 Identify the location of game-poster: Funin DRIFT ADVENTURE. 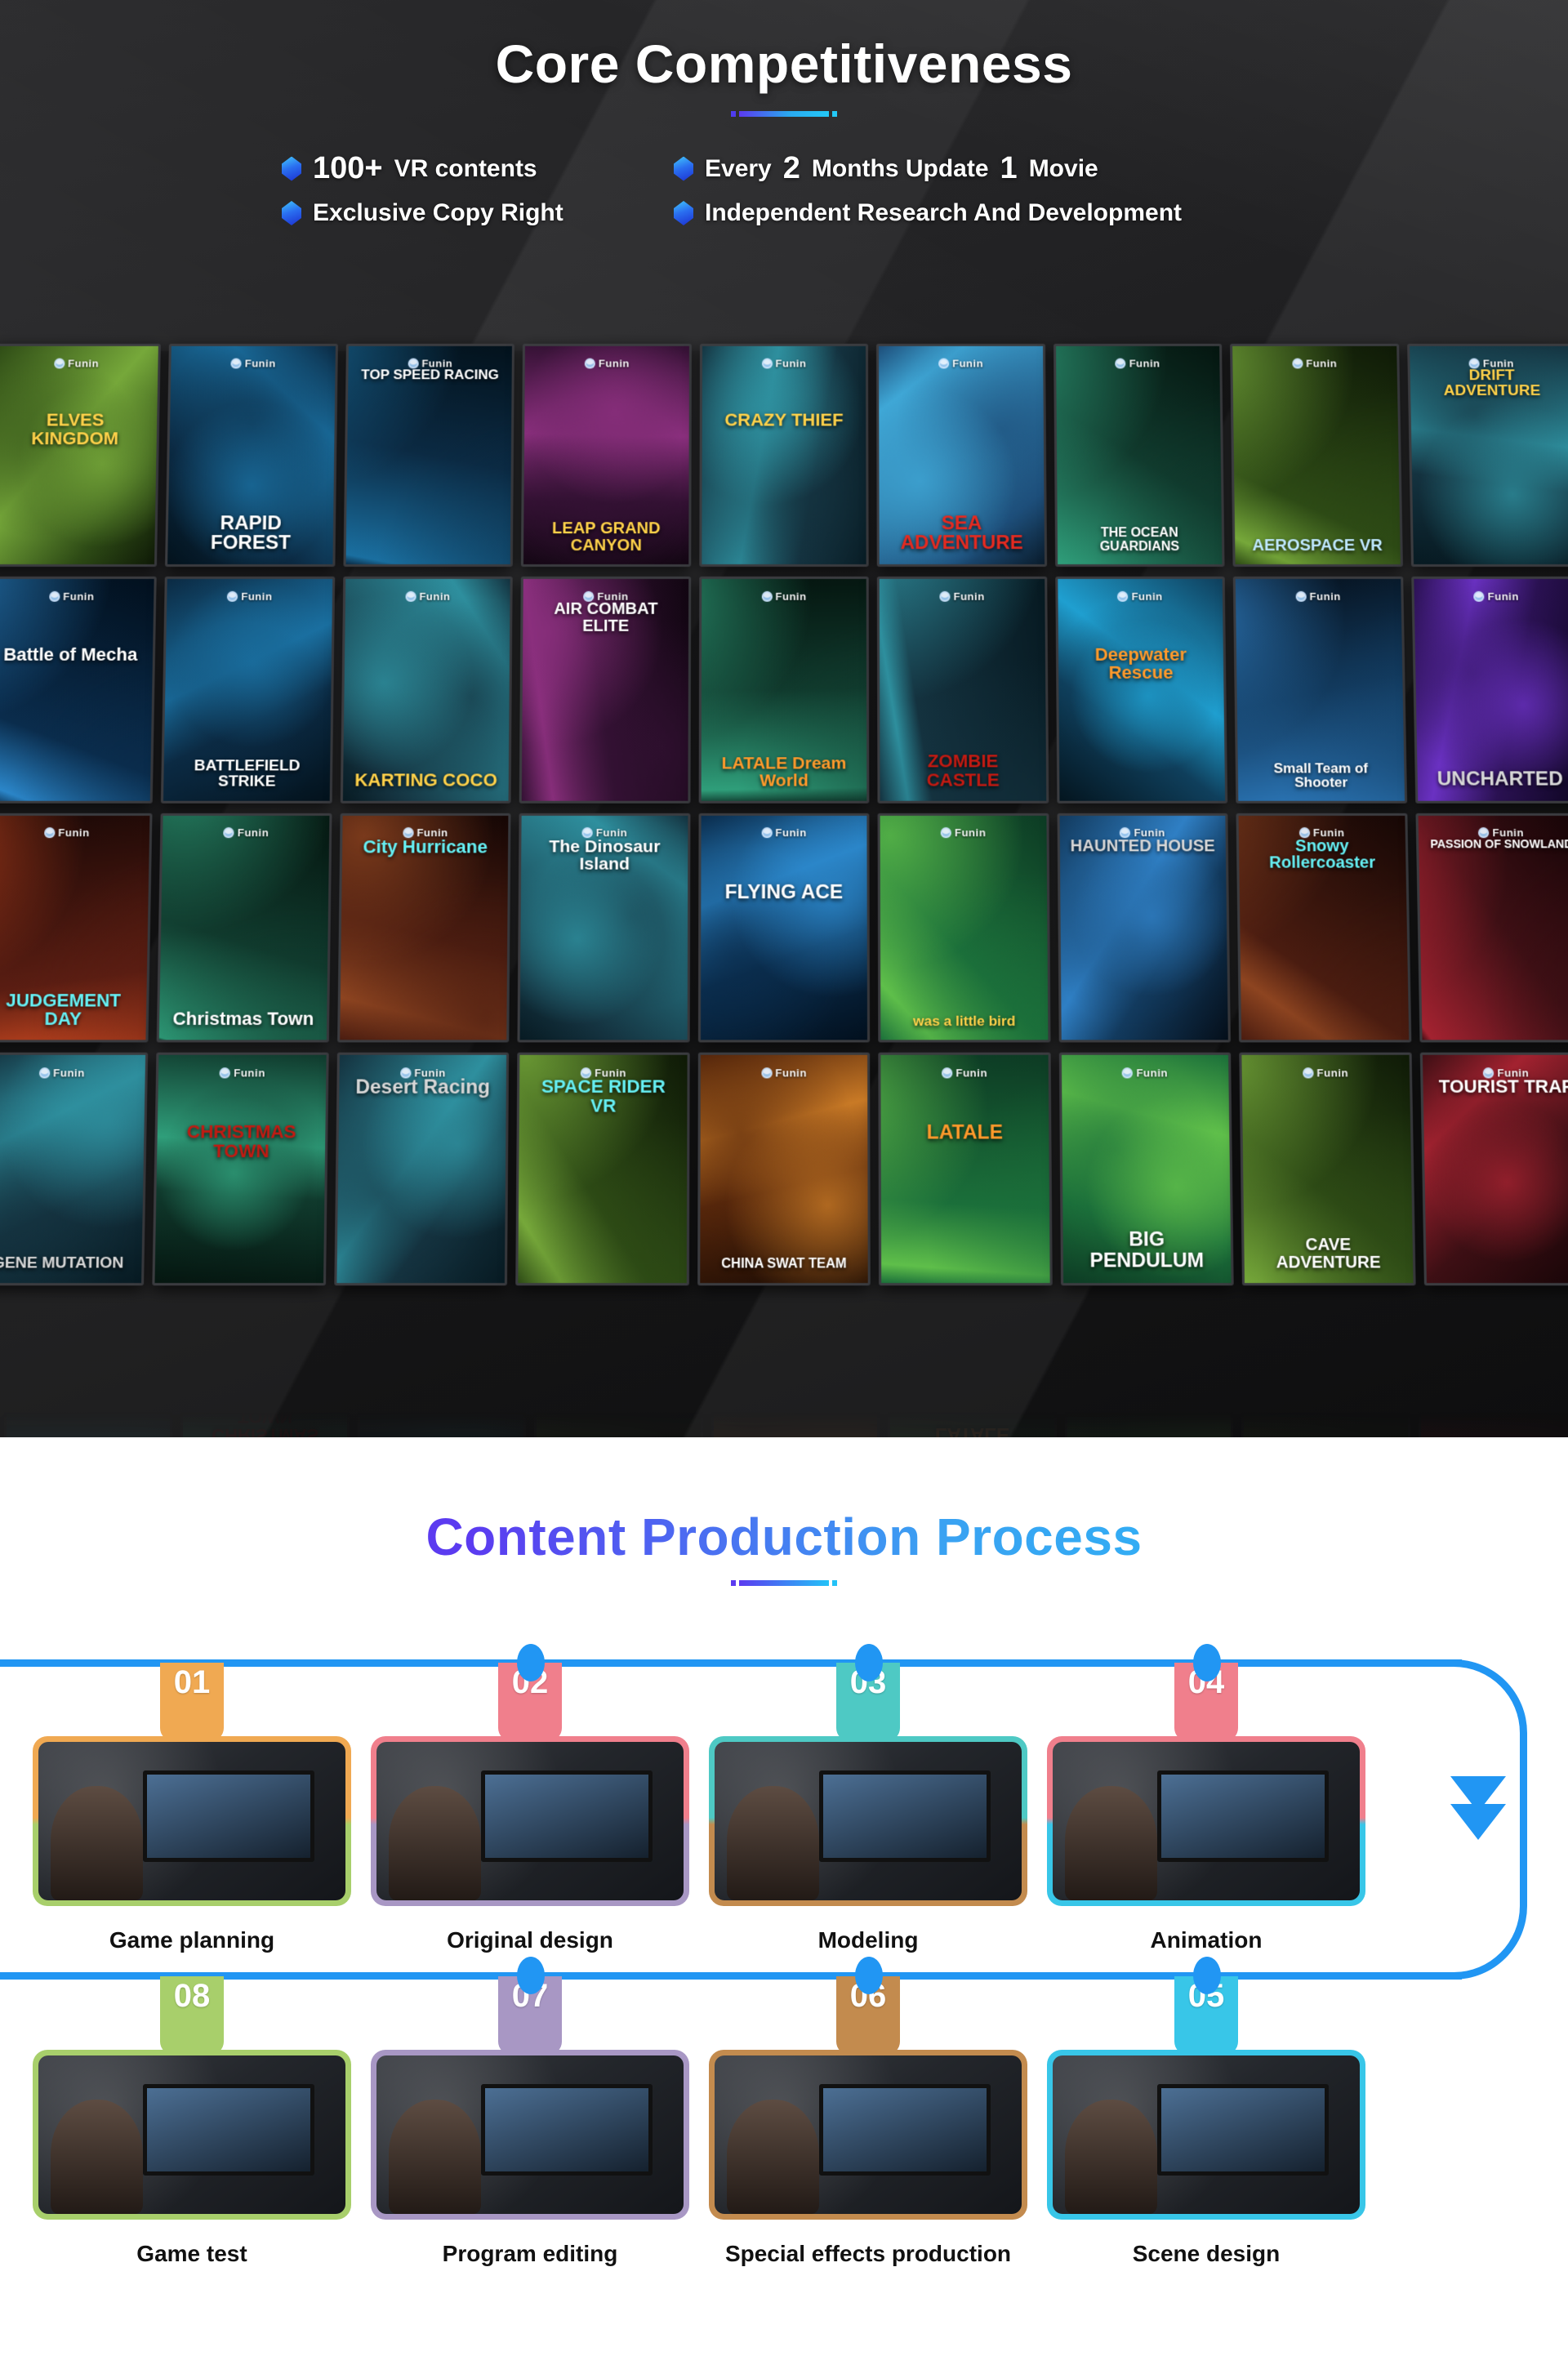
(1487, 455).